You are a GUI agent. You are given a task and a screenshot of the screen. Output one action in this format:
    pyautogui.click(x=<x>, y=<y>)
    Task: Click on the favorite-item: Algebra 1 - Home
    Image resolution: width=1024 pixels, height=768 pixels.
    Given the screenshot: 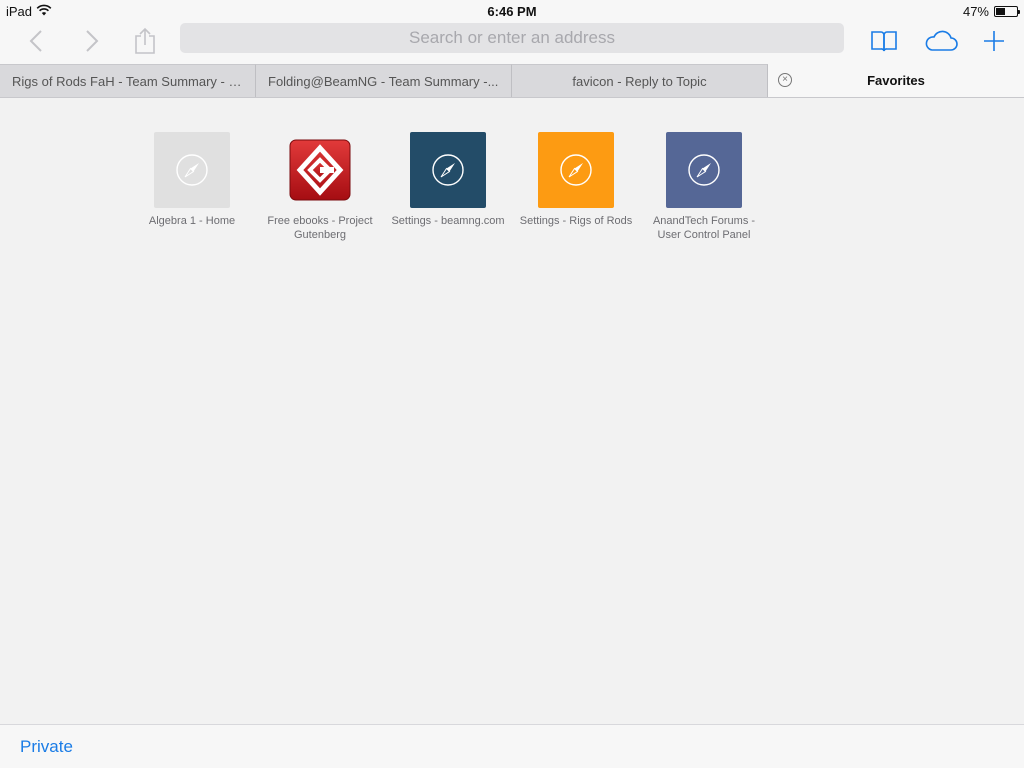 What is the action you would take?
    pyautogui.click(x=192, y=180)
    